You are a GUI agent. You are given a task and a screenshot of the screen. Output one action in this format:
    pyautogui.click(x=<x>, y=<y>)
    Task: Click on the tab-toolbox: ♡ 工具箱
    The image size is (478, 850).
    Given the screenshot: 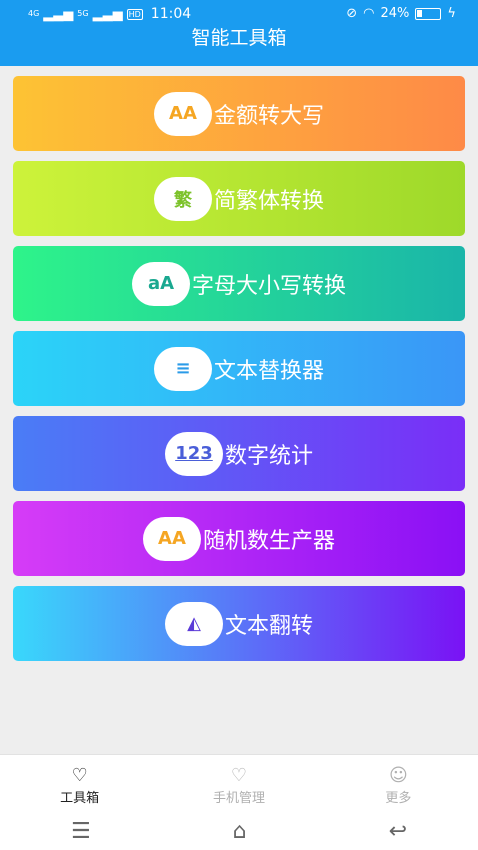 What is the action you would take?
    pyautogui.click(x=79, y=783)
    